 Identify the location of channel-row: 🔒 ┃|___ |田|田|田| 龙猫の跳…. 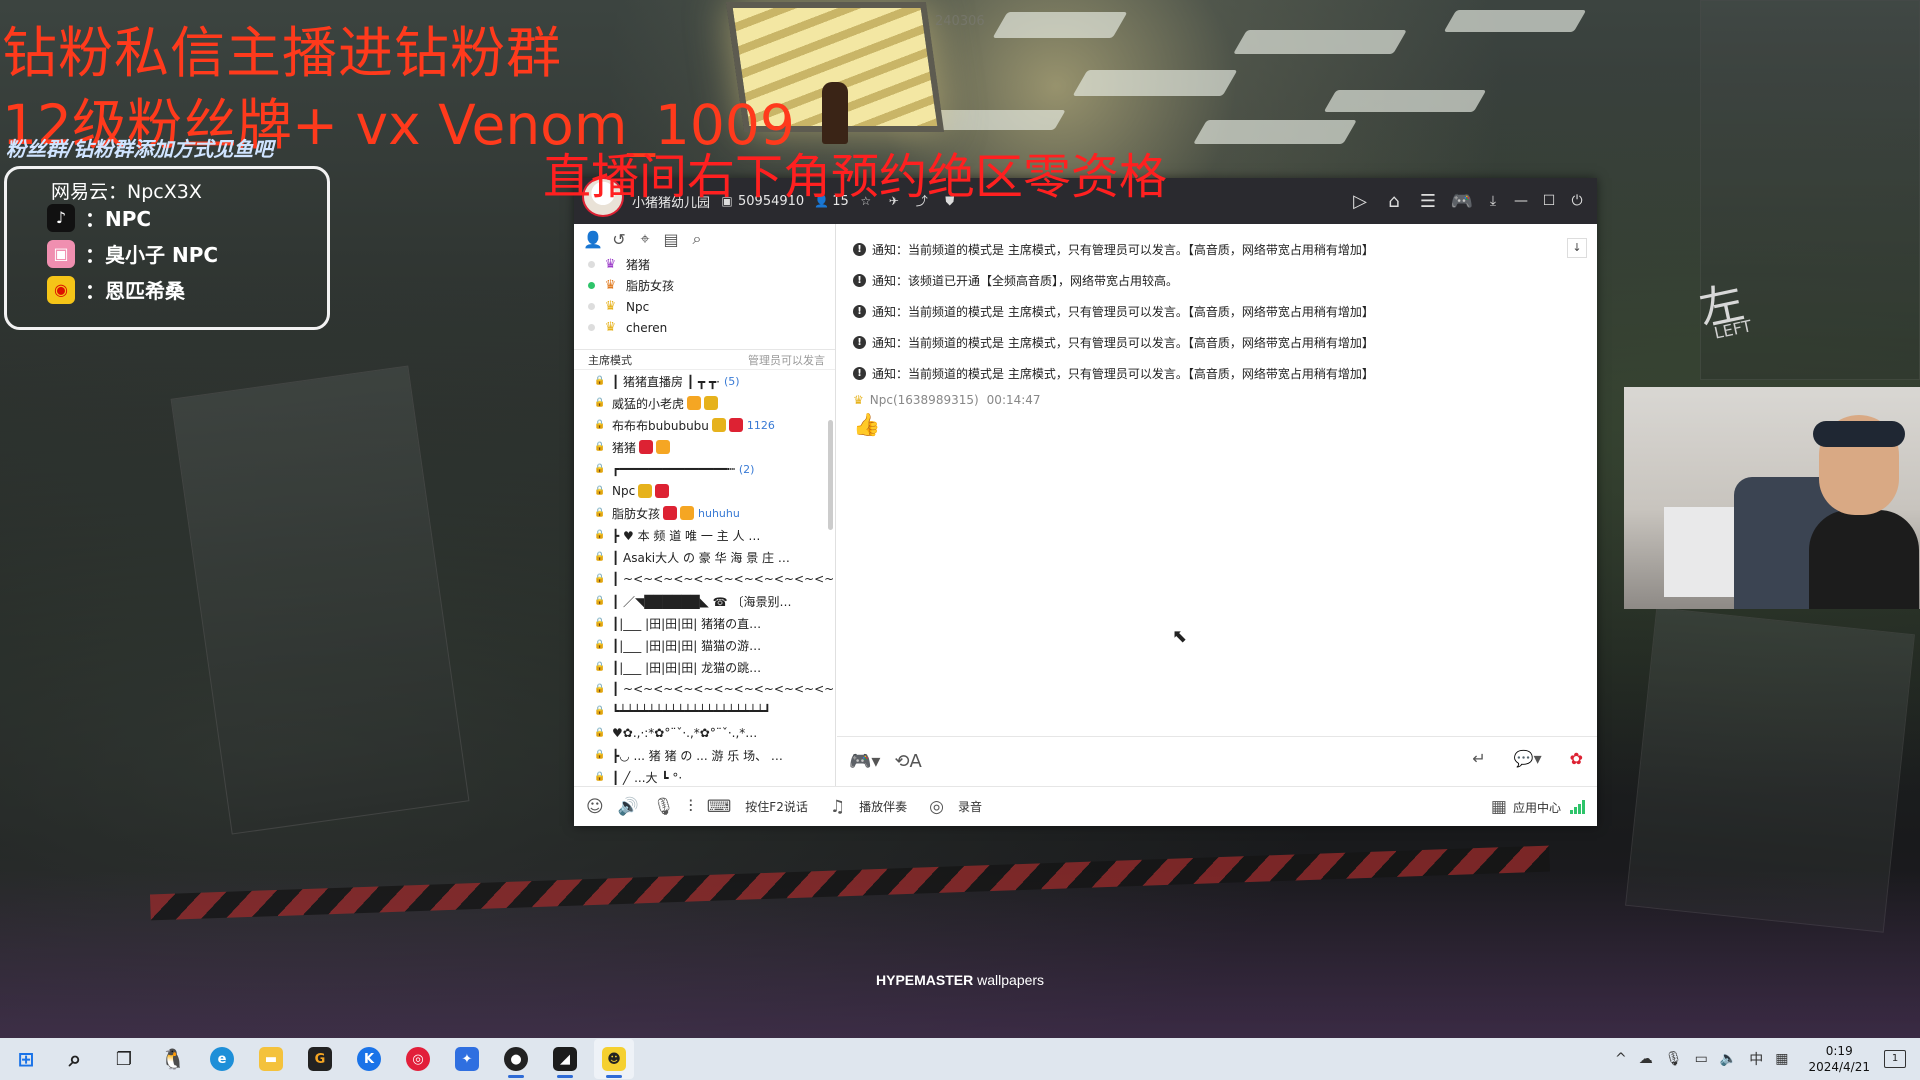
(704, 667).